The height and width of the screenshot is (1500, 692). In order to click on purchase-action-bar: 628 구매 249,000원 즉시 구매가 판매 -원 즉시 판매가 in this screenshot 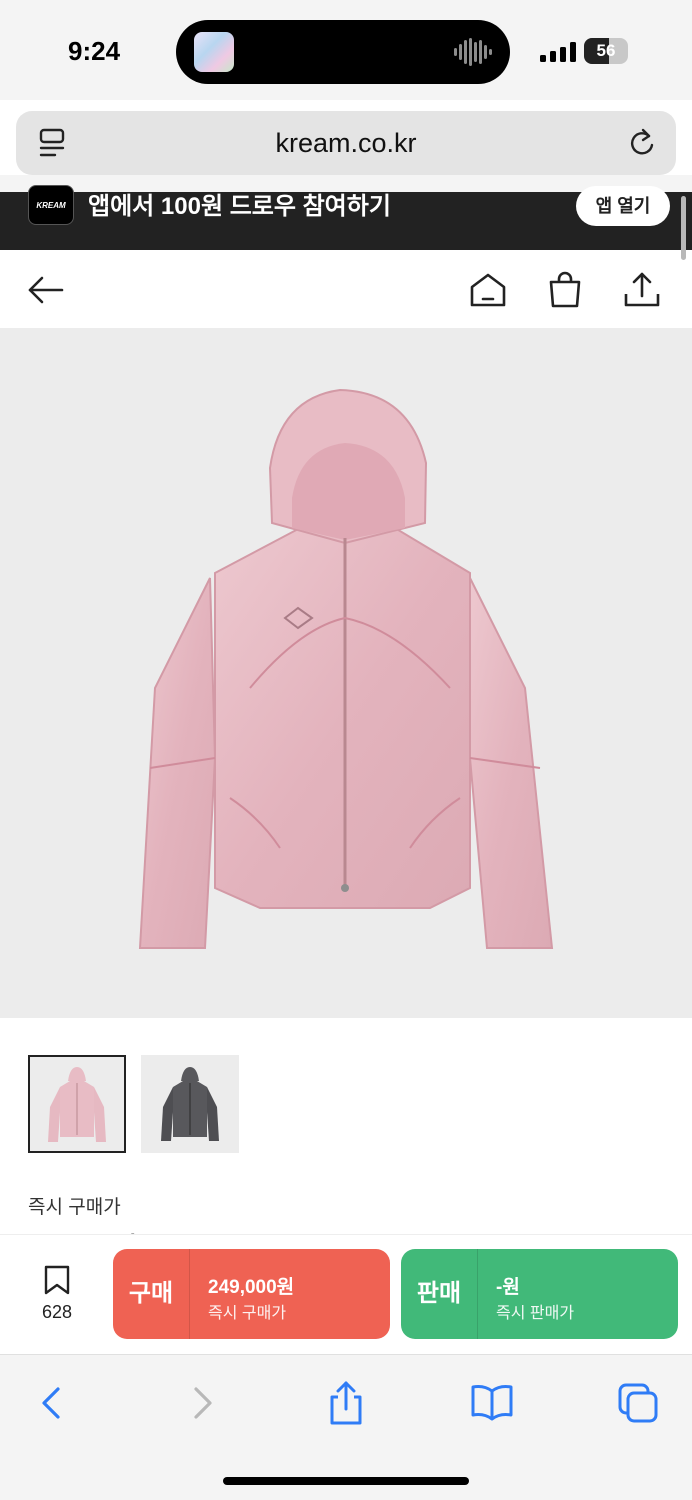, I will do `click(346, 1294)`.